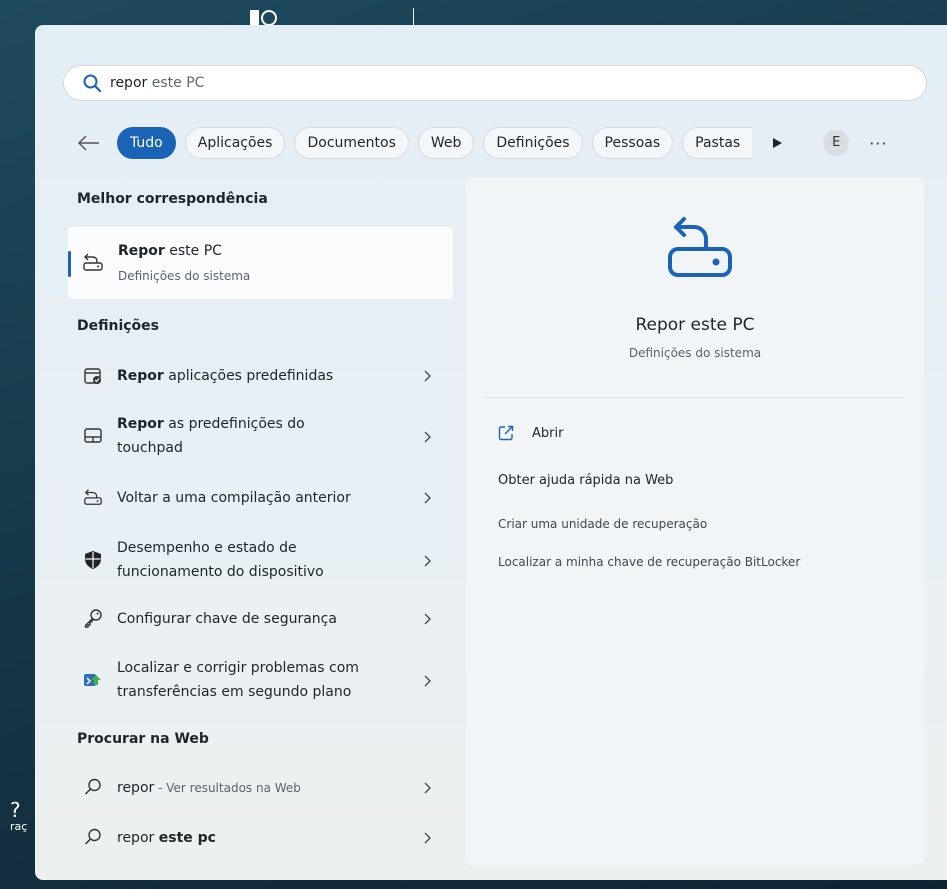 The height and width of the screenshot is (889, 947). Describe the element at coordinates (93, 618) in the screenshot. I see `key-icon` at that location.